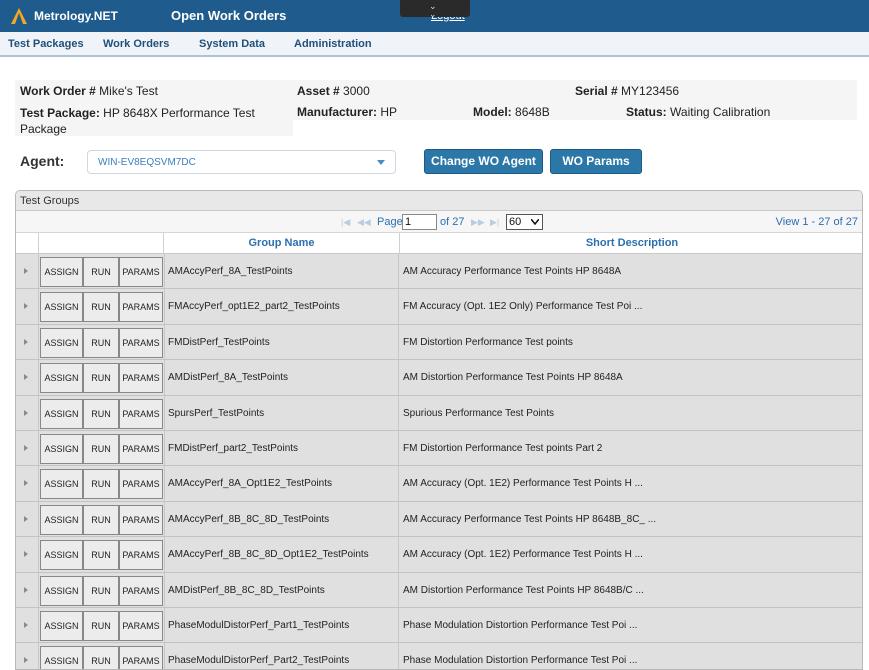  What do you see at coordinates (389, 112) in the screenshot?
I see `manufacturer-value: HP` at bounding box center [389, 112].